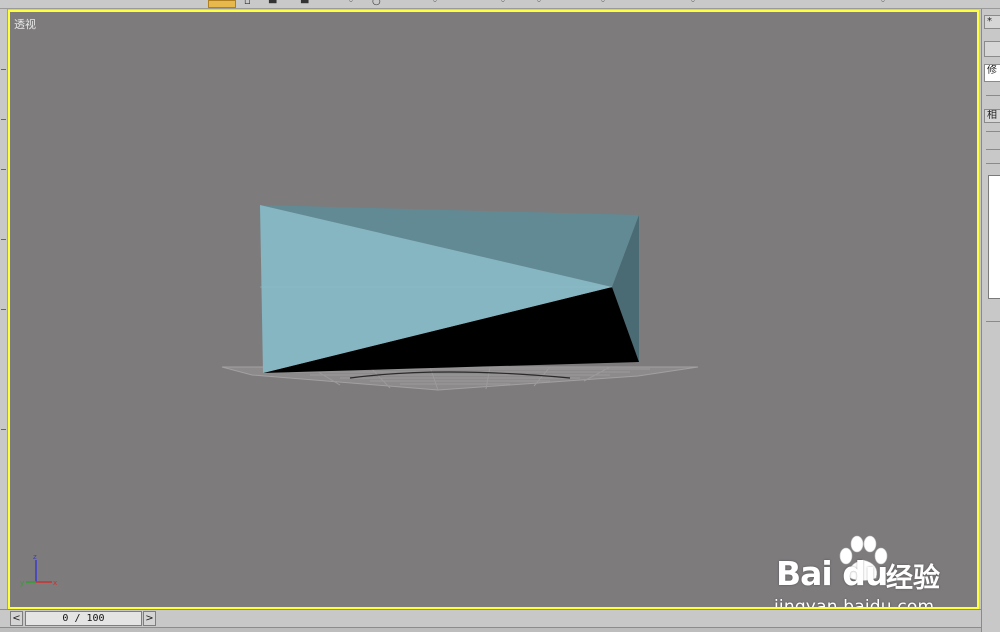 The image size is (1000, 632). What do you see at coordinates (38, 570) in the screenshot?
I see `axis-gizmo-icon: z x y` at bounding box center [38, 570].